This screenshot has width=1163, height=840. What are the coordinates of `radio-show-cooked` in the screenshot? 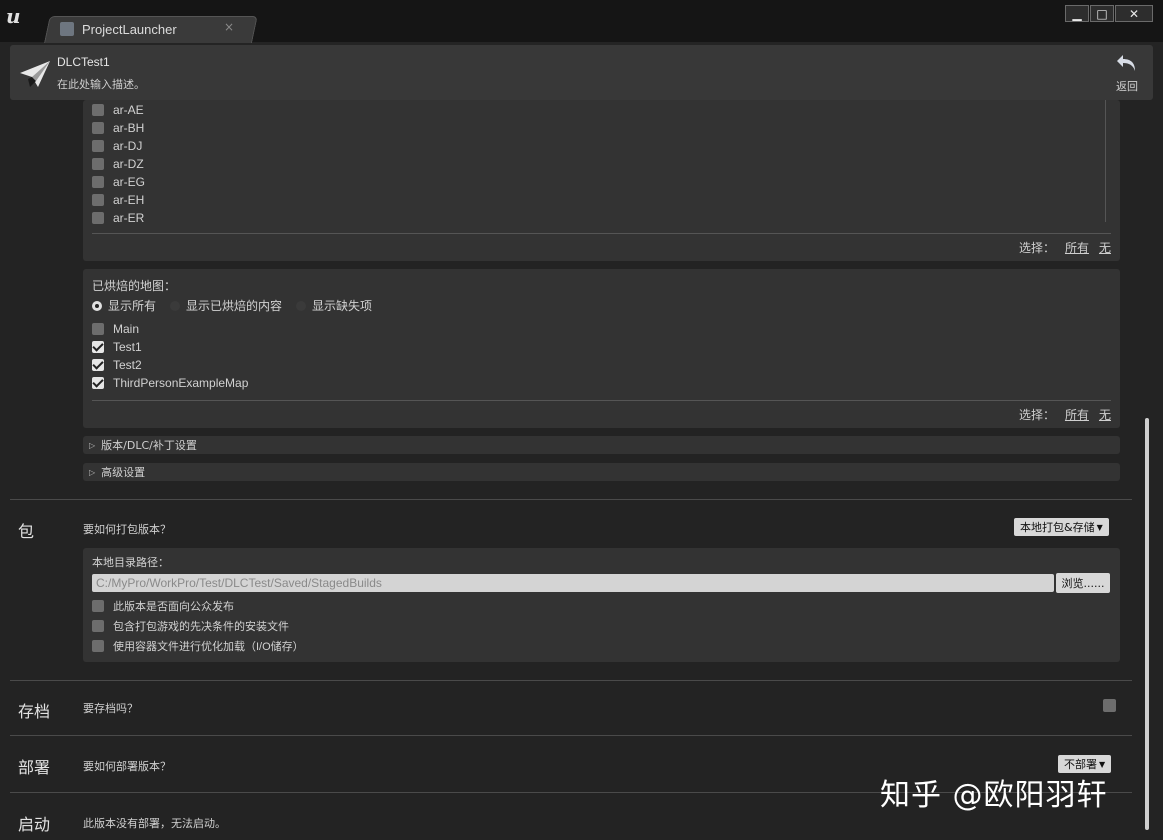 It's located at (175, 305).